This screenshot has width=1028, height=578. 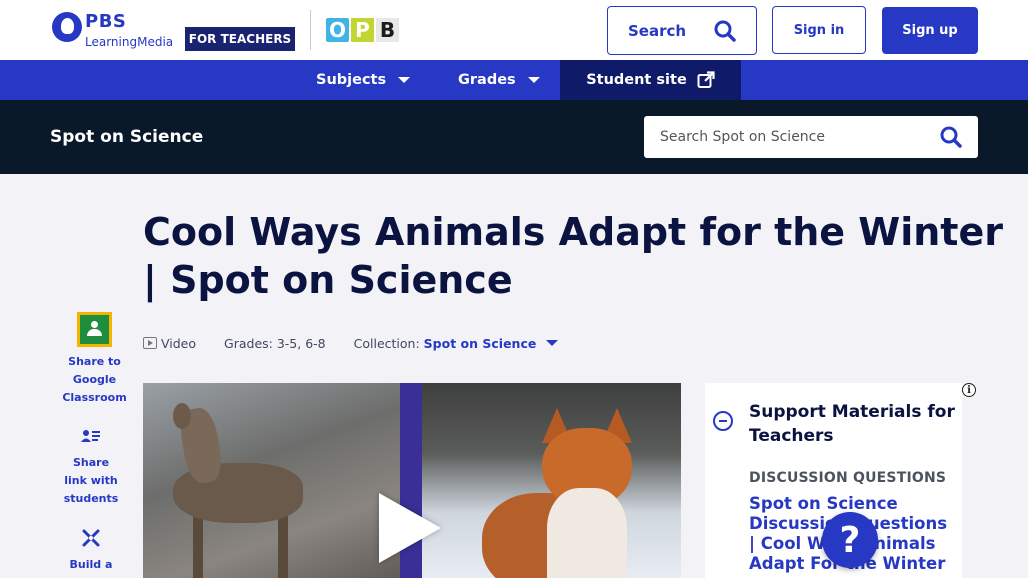 What do you see at coordinates (969, 390) in the screenshot?
I see `info-icon: i` at bounding box center [969, 390].